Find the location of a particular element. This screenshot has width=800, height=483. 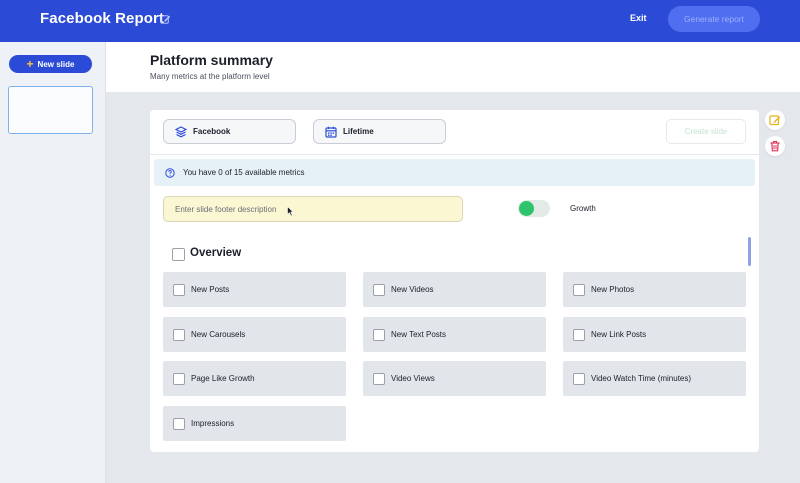

divider is located at coordinates (454, 154).